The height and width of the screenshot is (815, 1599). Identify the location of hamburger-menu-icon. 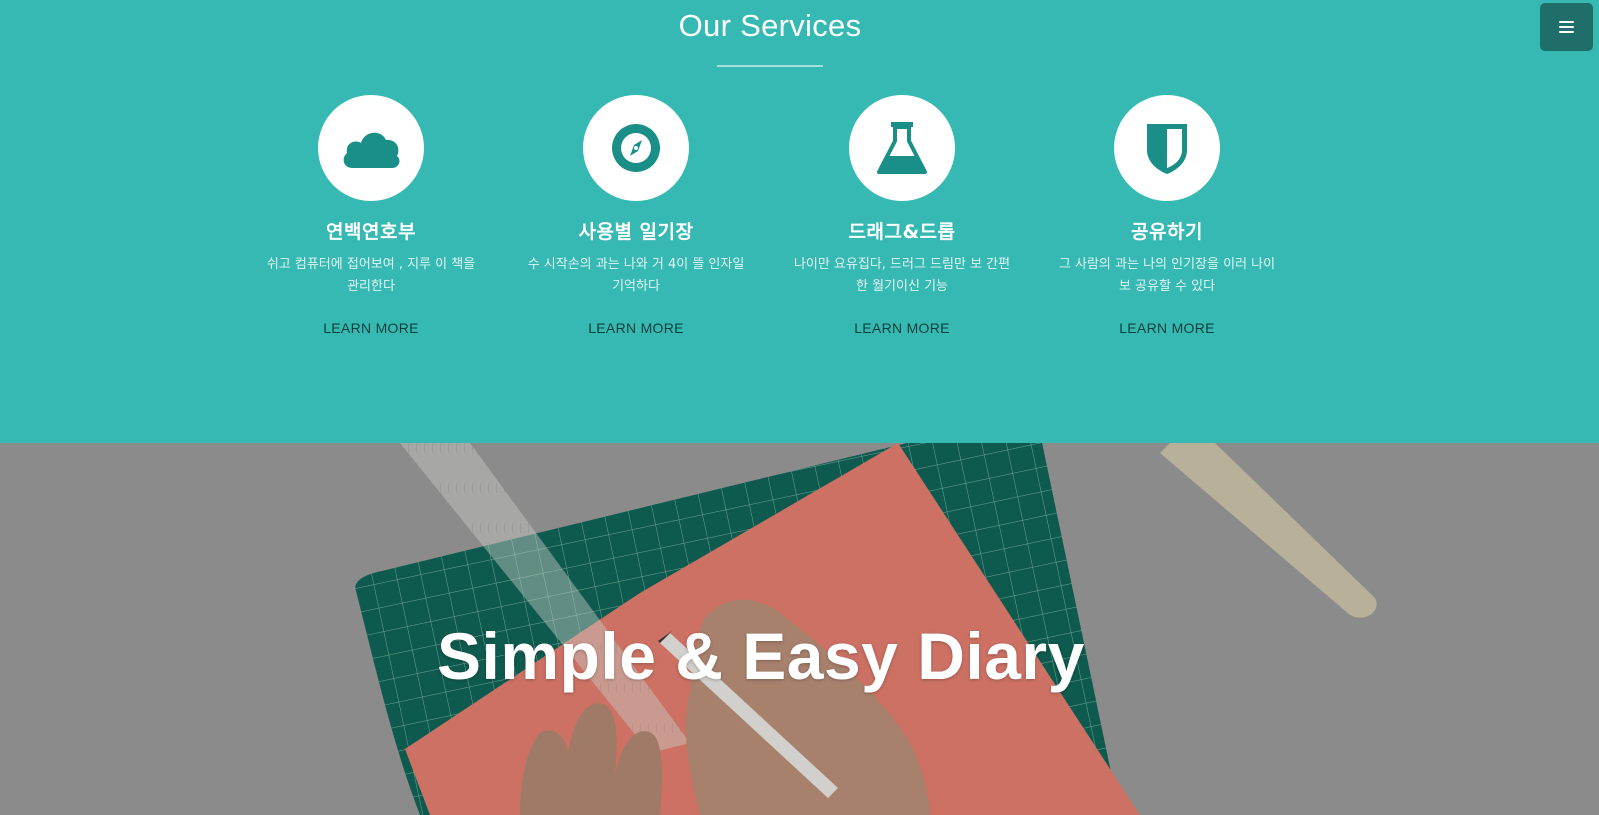
(1566, 27).